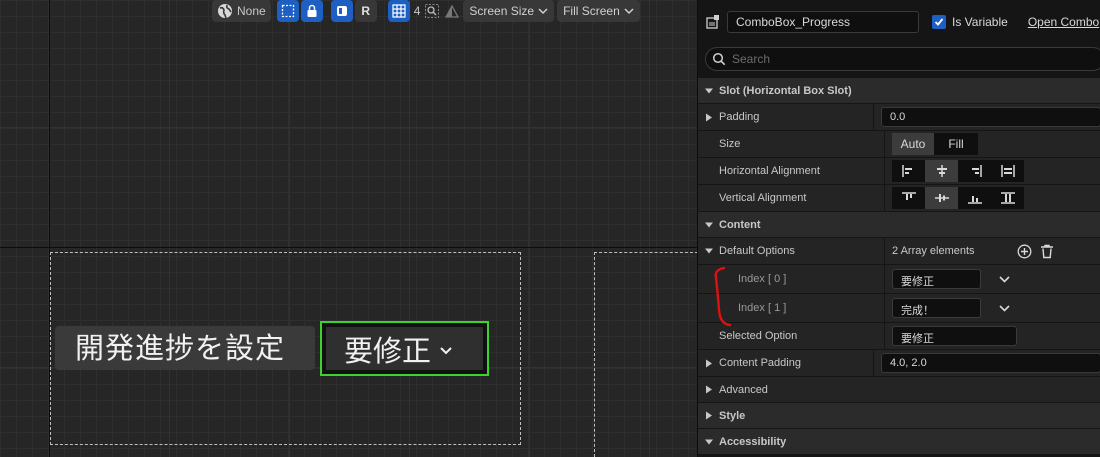 This screenshot has height=457, width=1100. I want to click on advanced-label: Advanced, so click(743, 389).